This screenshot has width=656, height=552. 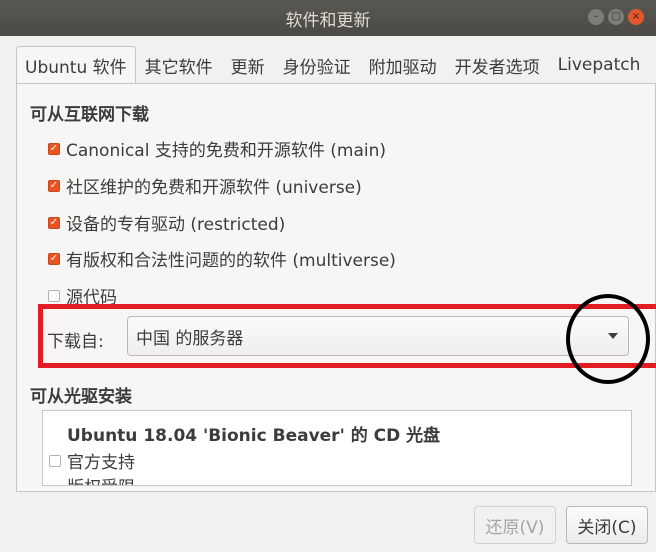 I want to click on checkbox-official-support: 官方支持, so click(x=92, y=460).